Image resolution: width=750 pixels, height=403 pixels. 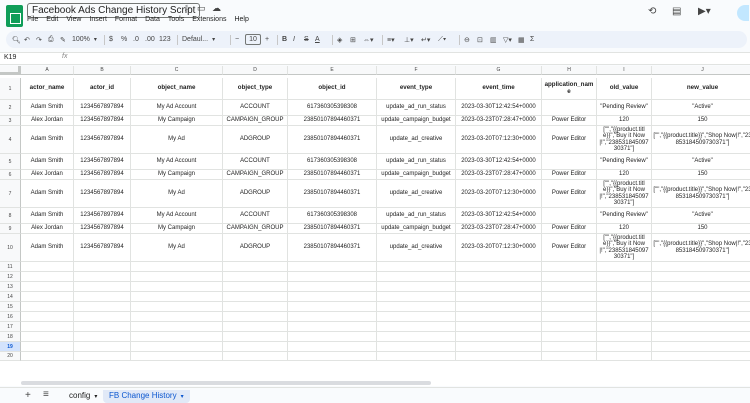 I want to click on table-cell: 2023-03-30T12:42:54+0000, so click(x=499, y=216).